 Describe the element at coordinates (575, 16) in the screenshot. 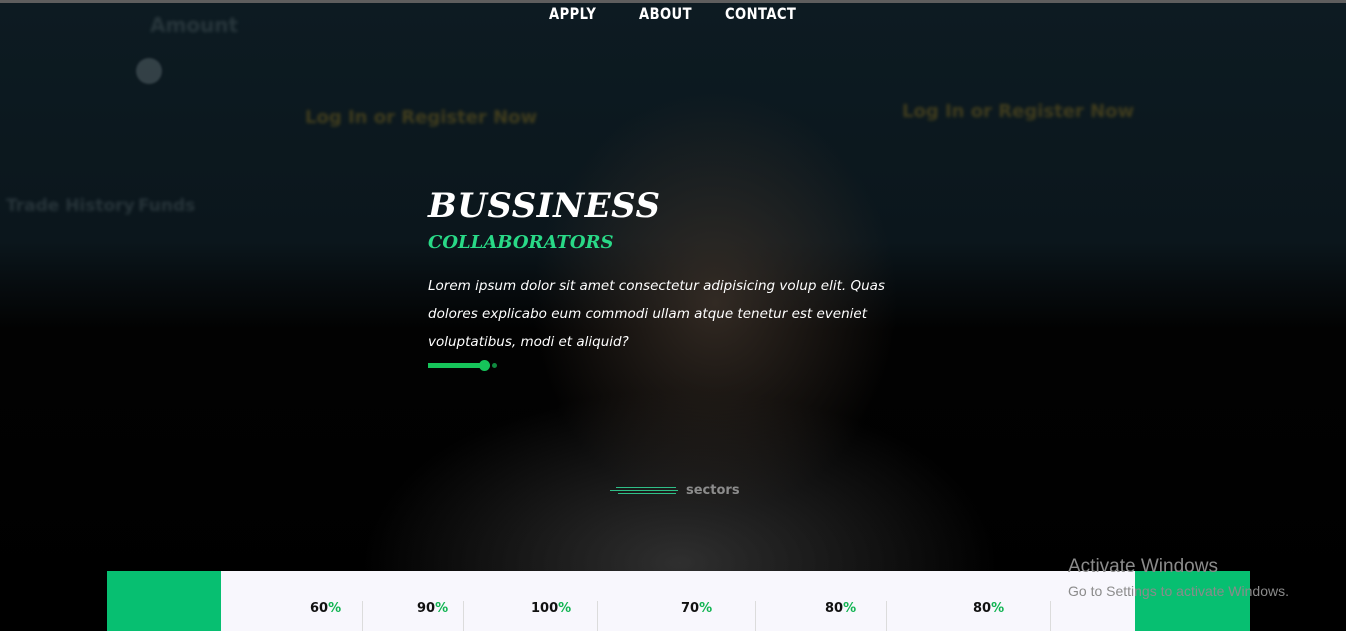

I see `nav-apply-link: APPLY` at that location.